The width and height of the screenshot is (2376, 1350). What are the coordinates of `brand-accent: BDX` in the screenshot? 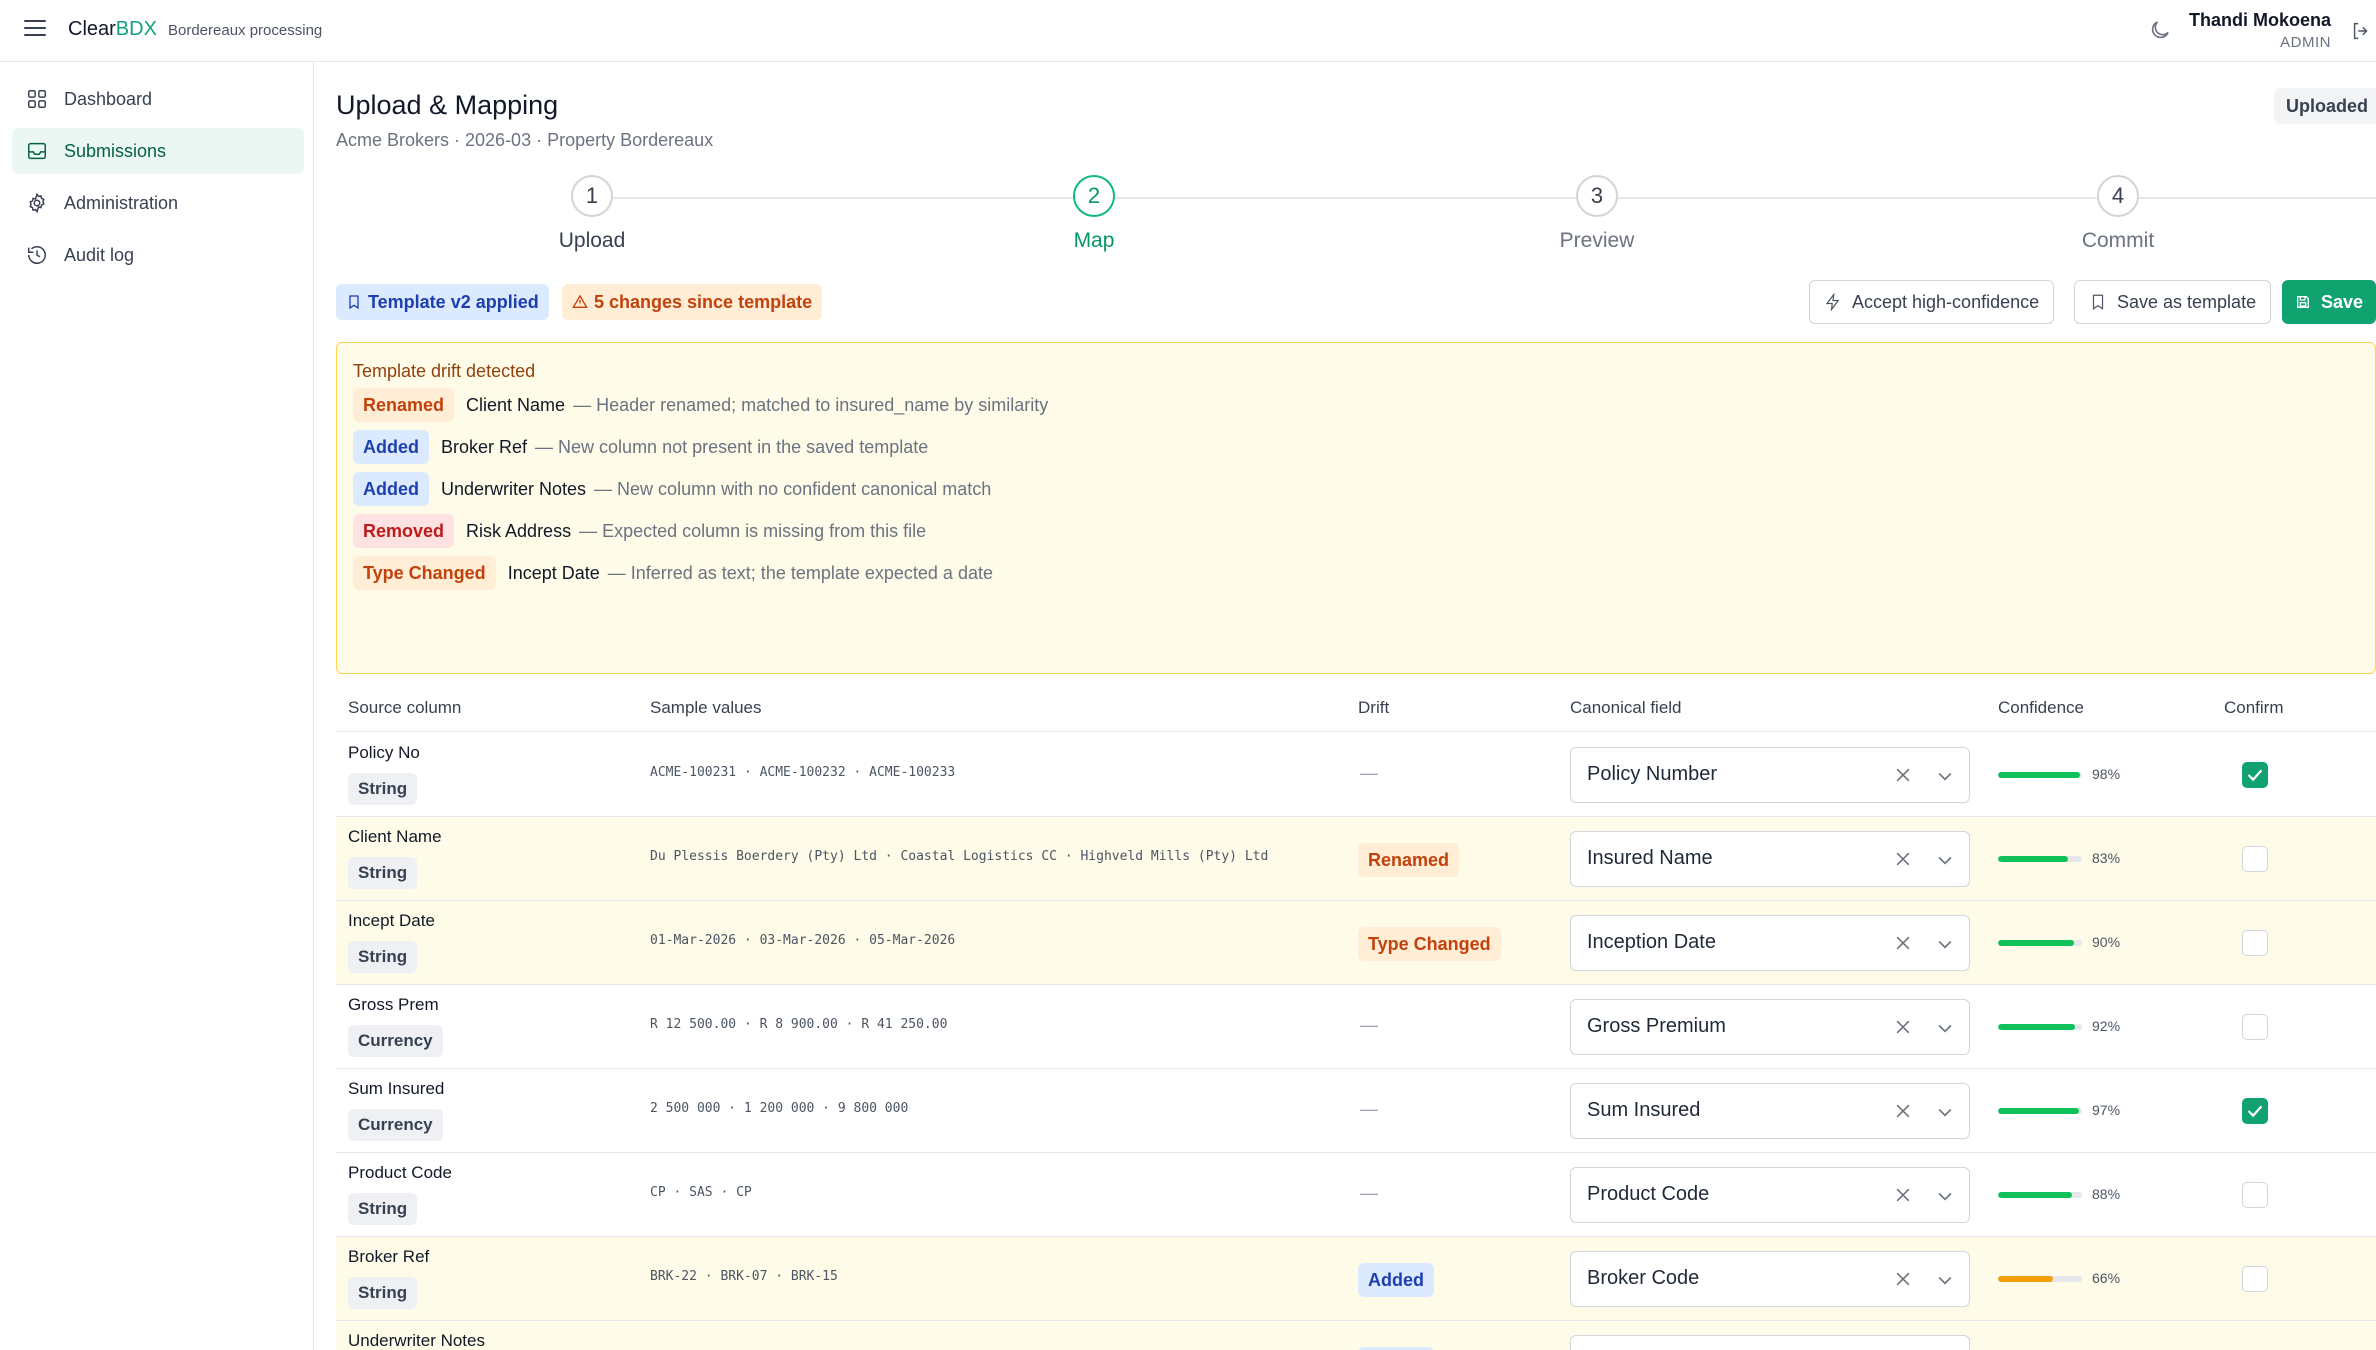 It's located at (136, 29).